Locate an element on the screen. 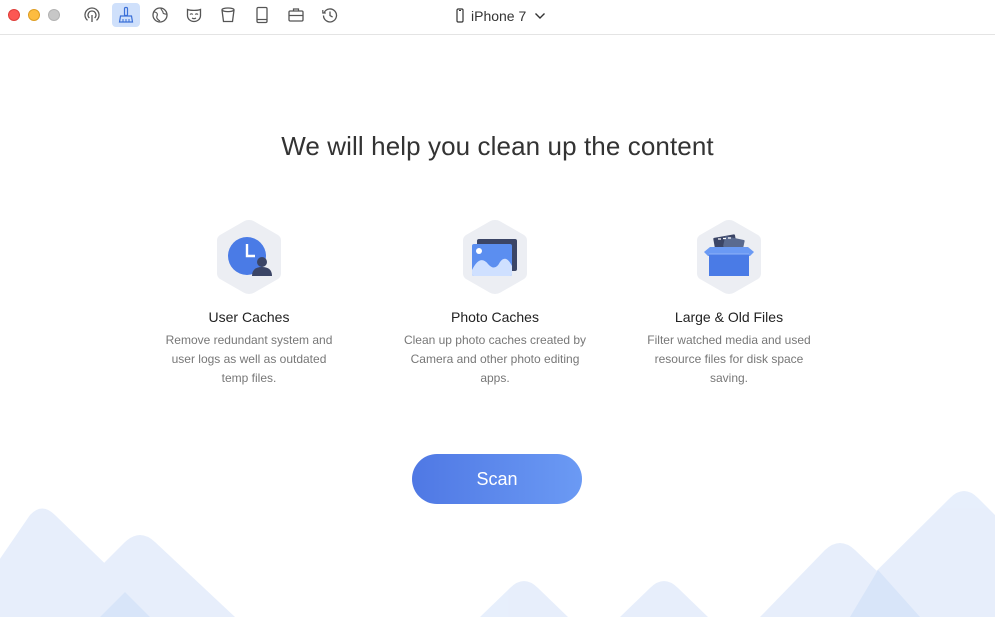 The image size is (995, 617). chevron-down-icon is located at coordinates (540, 16).